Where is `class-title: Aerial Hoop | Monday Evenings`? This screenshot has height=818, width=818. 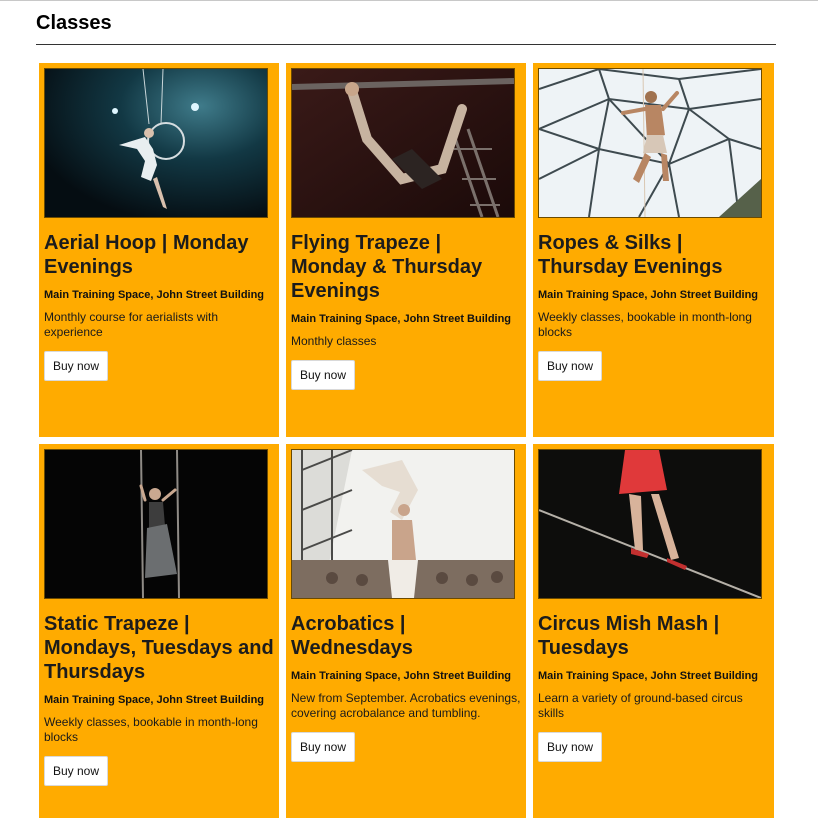 class-title: Aerial Hoop | Monday Evenings is located at coordinates (146, 255).